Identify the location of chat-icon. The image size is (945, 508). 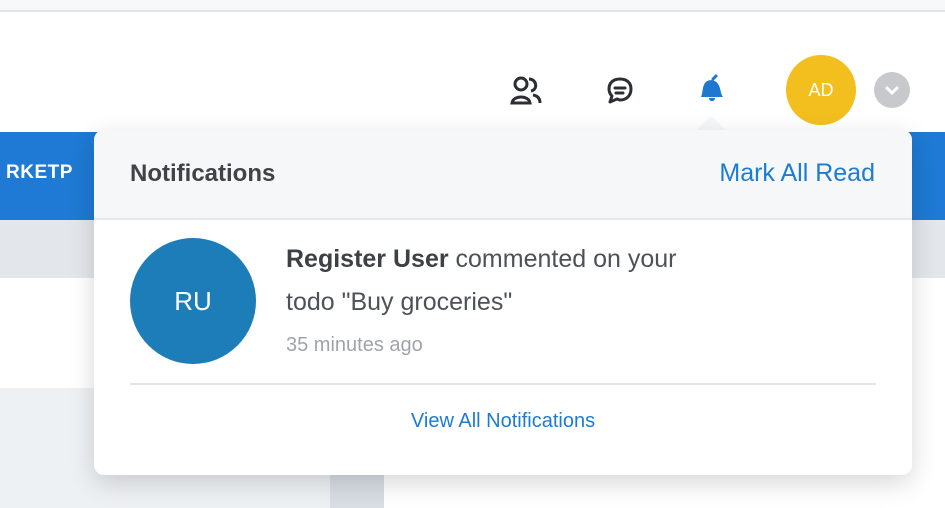
(620, 90).